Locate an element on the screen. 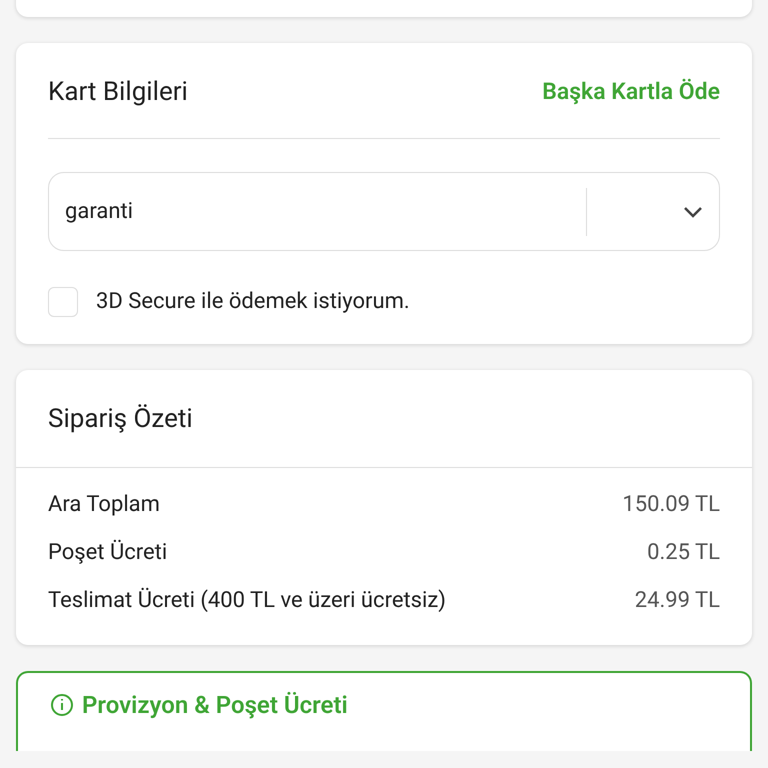 The width and height of the screenshot is (768, 768). summary-value: 150.09 TL is located at coordinates (671, 505).